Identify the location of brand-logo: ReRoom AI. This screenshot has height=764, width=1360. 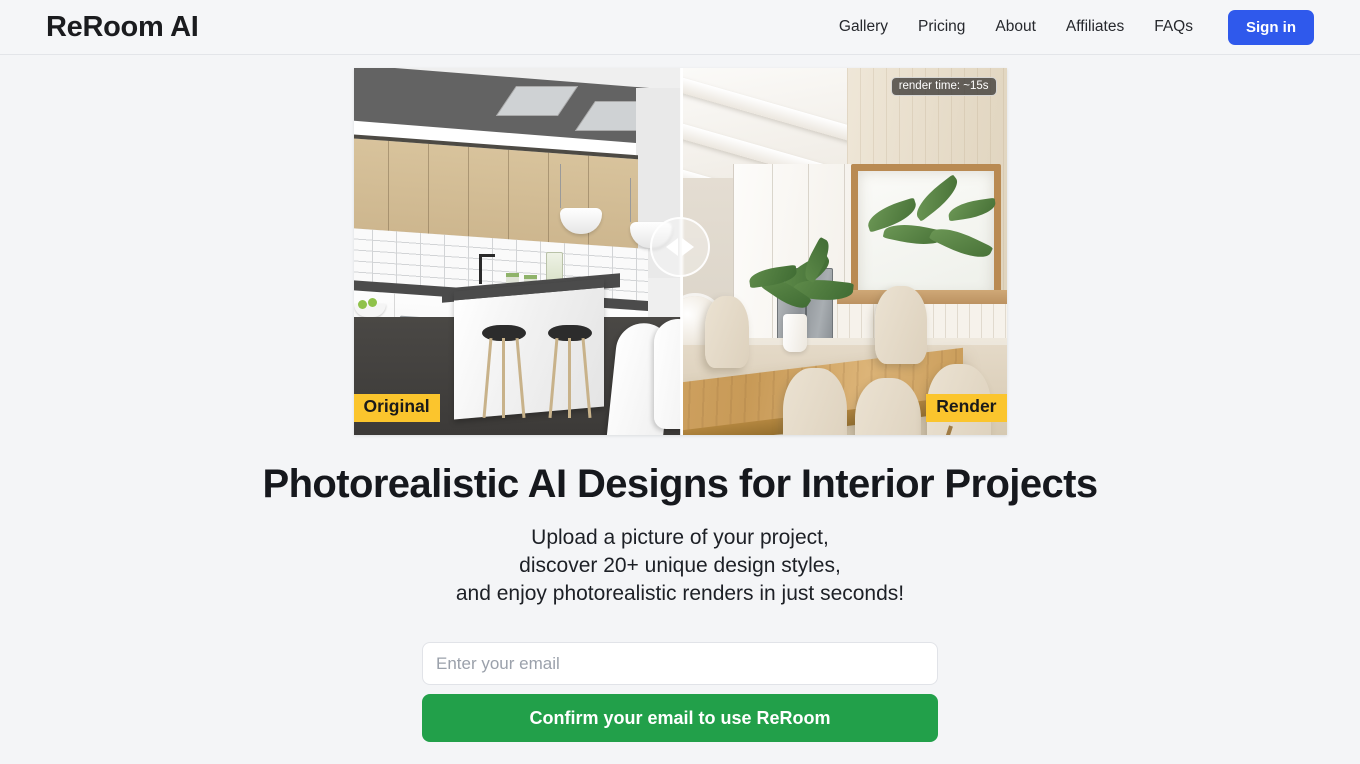
(122, 27).